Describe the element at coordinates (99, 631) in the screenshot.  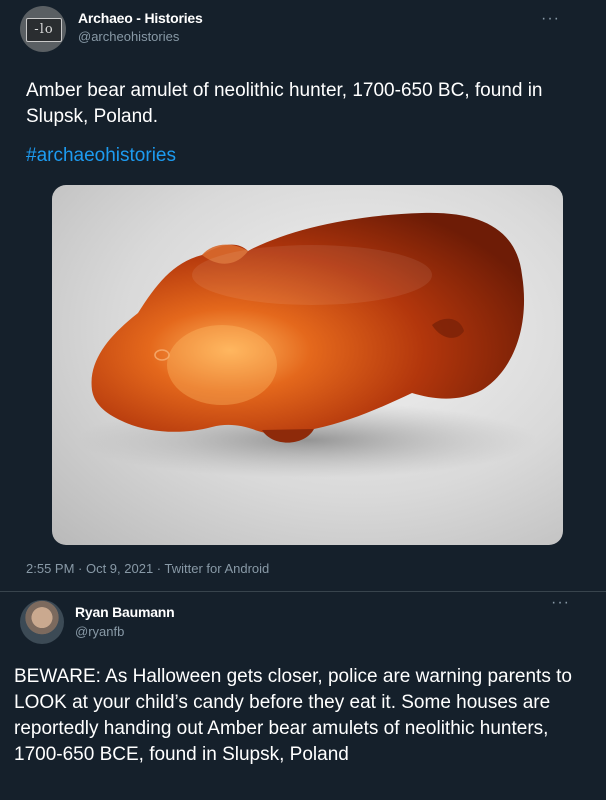
I see `author-handle: @ryanfb` at that location.